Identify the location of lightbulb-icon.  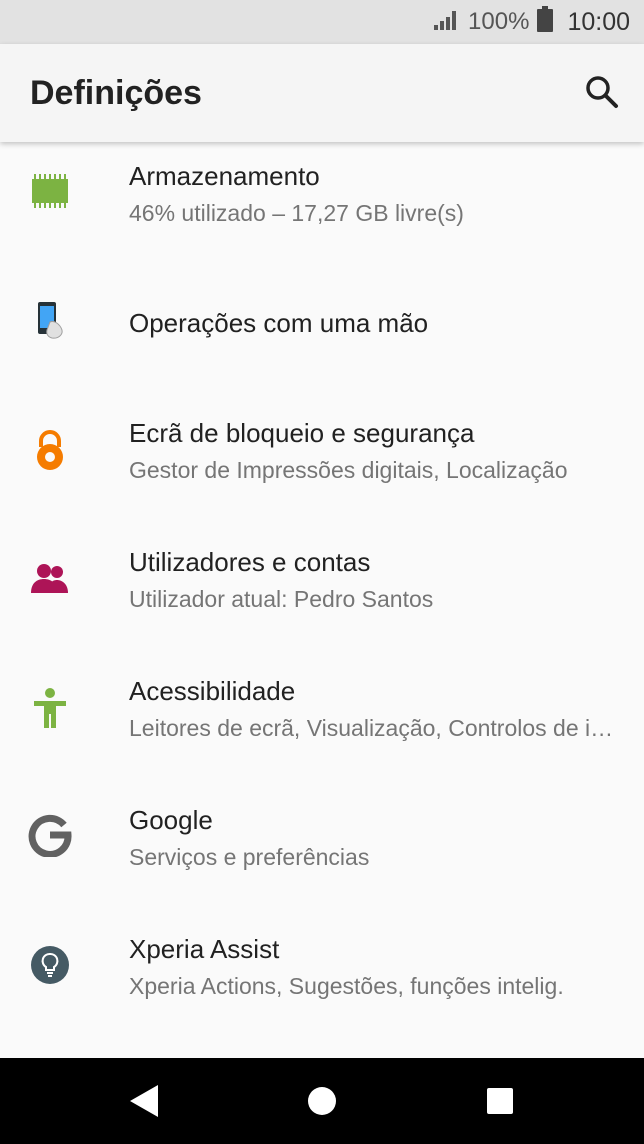
(50, 965).